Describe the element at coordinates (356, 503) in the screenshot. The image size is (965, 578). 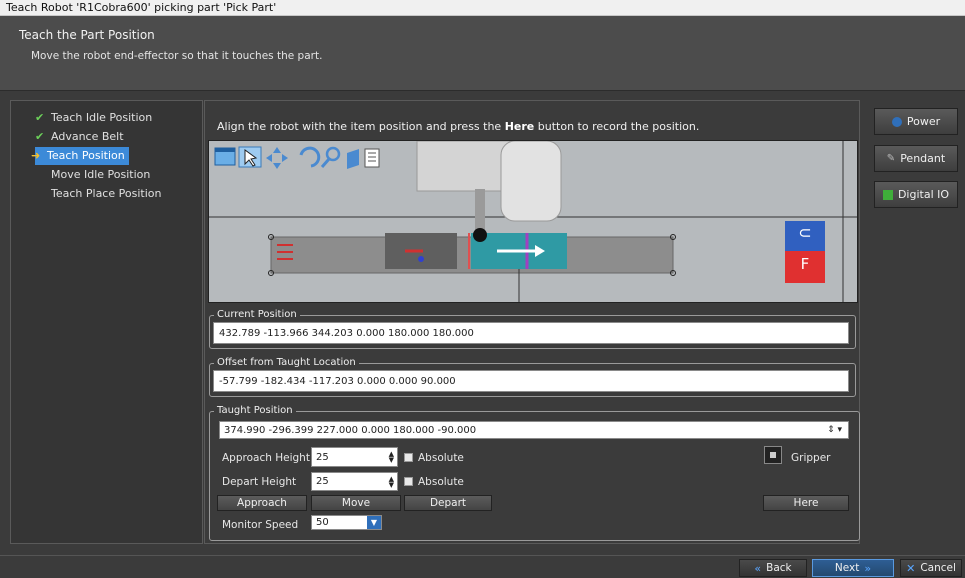
I see `move-button: Move` at that location.